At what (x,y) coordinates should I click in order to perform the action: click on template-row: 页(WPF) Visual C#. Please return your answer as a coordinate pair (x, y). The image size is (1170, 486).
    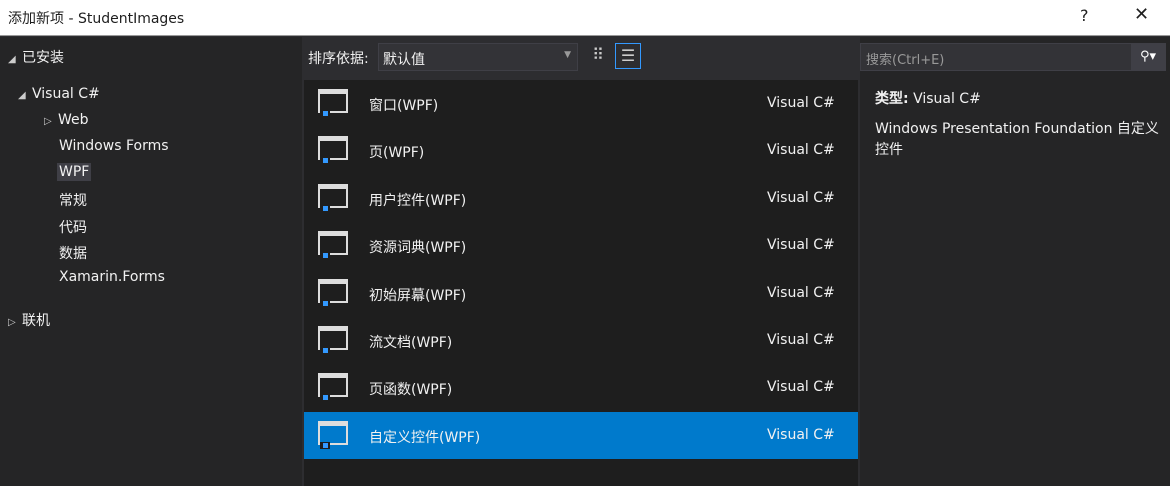
    Looking at the image, I should click on (581, 150).